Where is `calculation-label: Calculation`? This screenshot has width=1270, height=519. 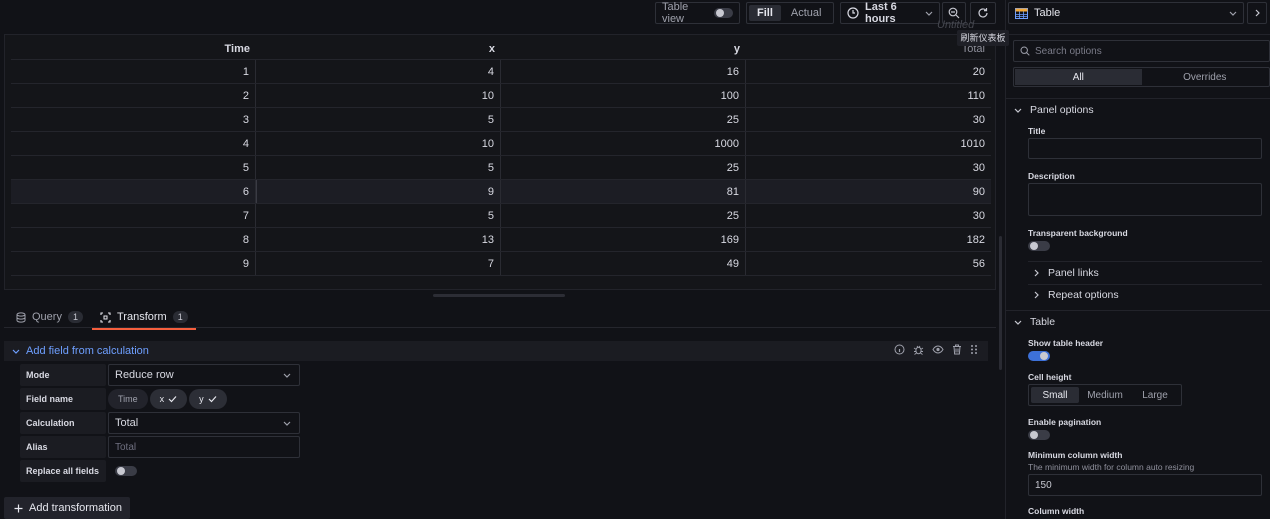 calculation-label: Calculation is located at coordinates (63, 423).